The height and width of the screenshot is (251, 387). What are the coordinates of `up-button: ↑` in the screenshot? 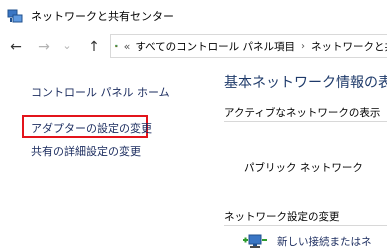 It's located at (94, 47).